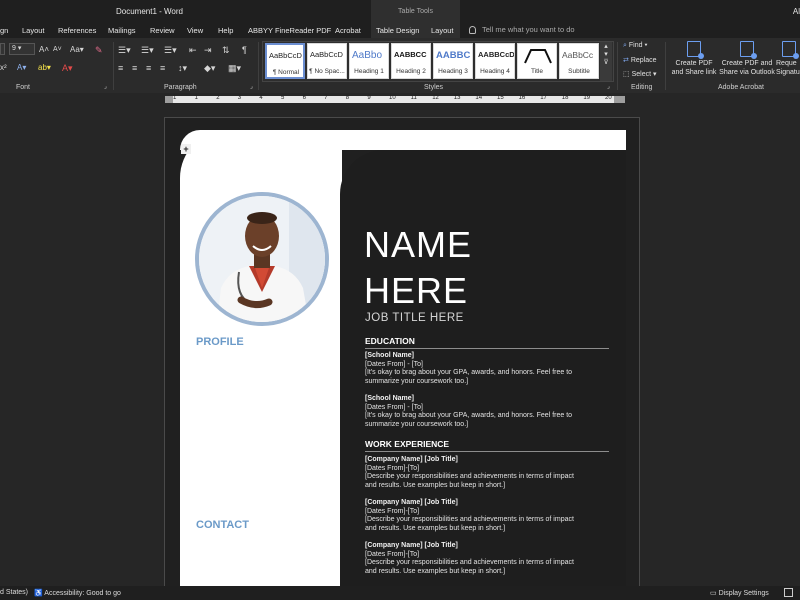 The image size is (800, 600). What do you see at coordinates (261, 98) in the screenshot?
I see `ruler-tick-label: 4` at bounding box center [261, 98].